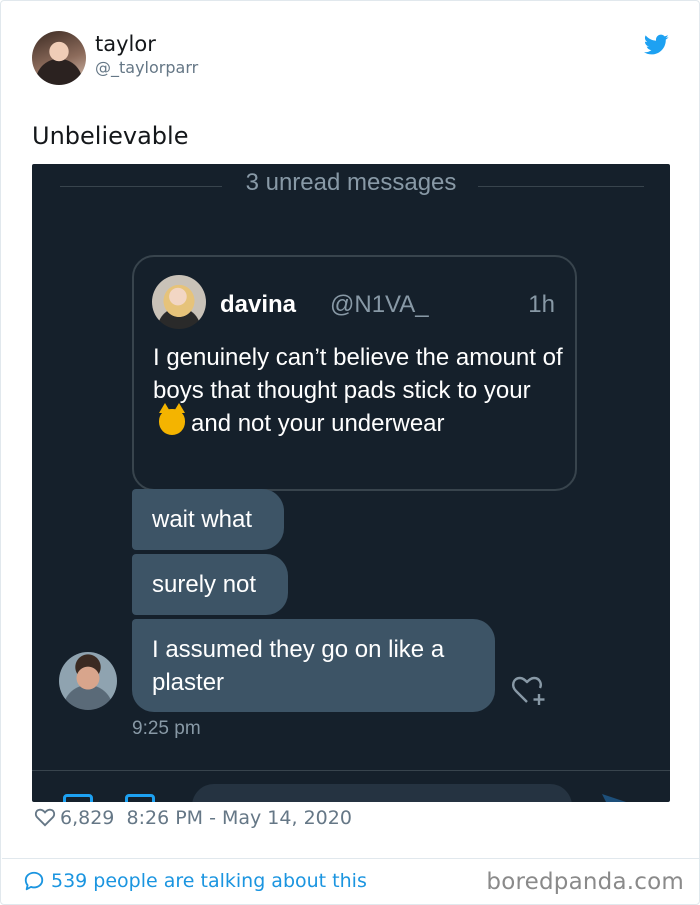 Image resolution: width=700 pixels, height=905 pixels. I want to click on send-icon, so click(614, 798).